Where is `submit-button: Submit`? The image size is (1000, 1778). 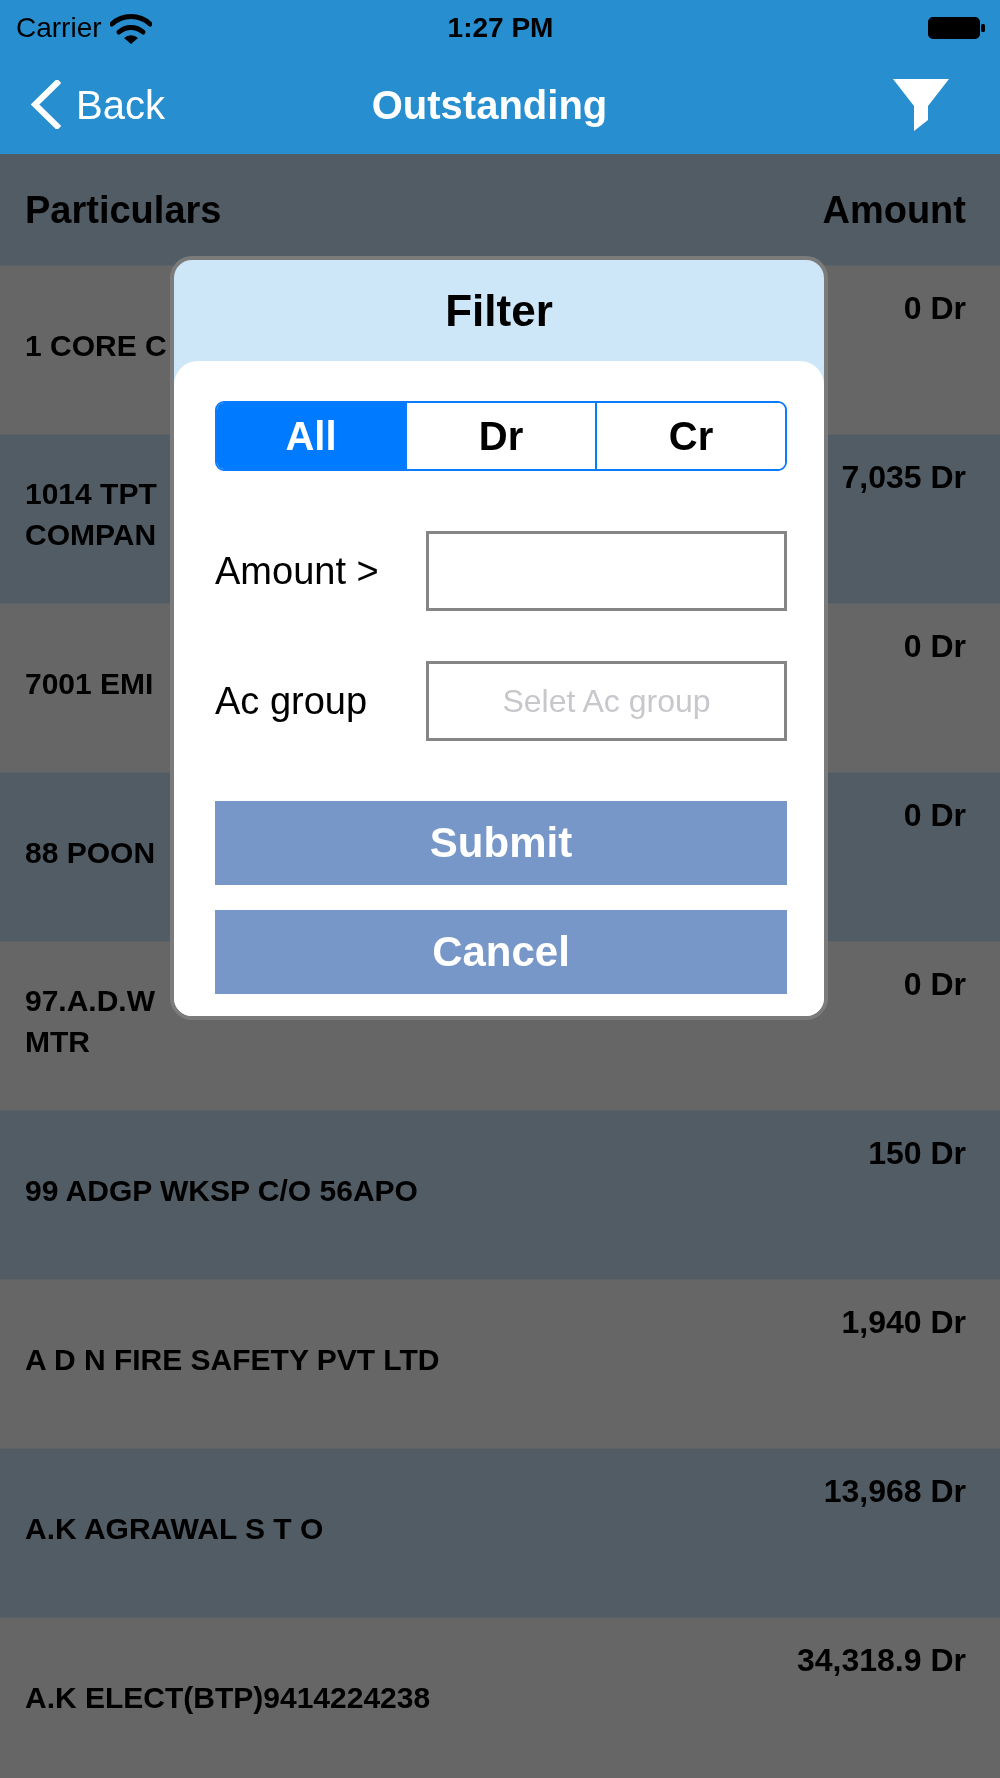
submit-button: Submit is located at coordinates (501, 843).